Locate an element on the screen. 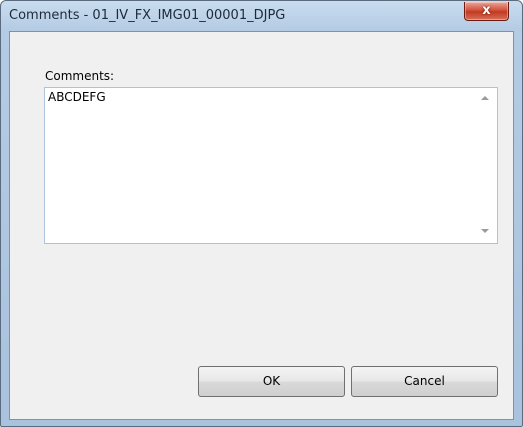 The image size is (523, 427). window-title: Comments - 01_IV_FX_IMG01_00001_DJPG is located at coordinates (147, 15).